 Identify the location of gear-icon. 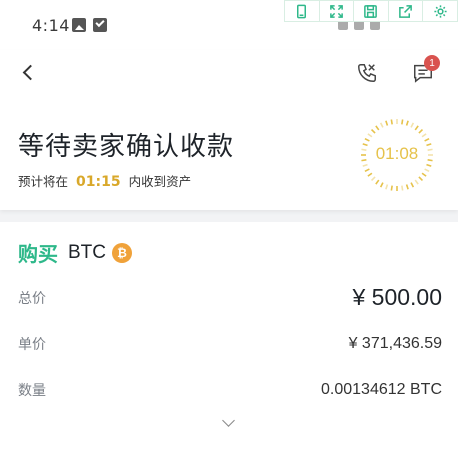
(440, 11).